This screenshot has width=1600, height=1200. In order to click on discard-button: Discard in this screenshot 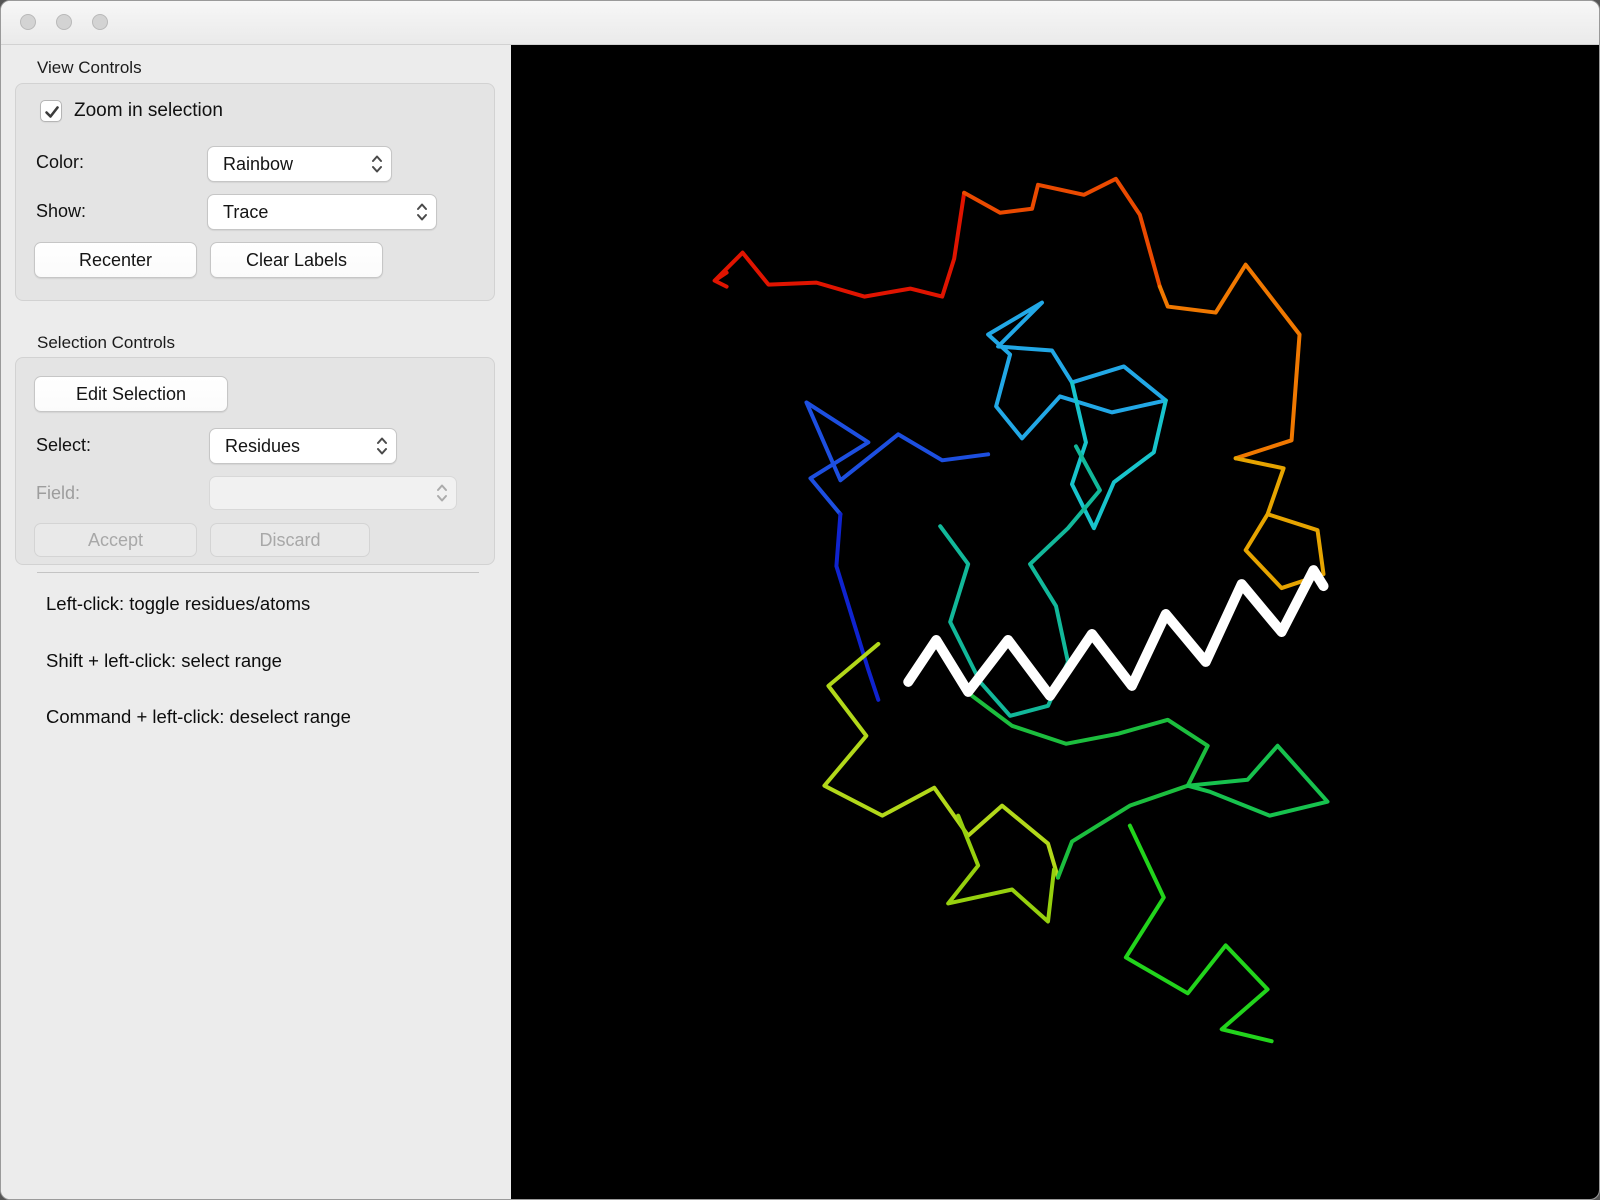, I will do `click(290, 540)`.